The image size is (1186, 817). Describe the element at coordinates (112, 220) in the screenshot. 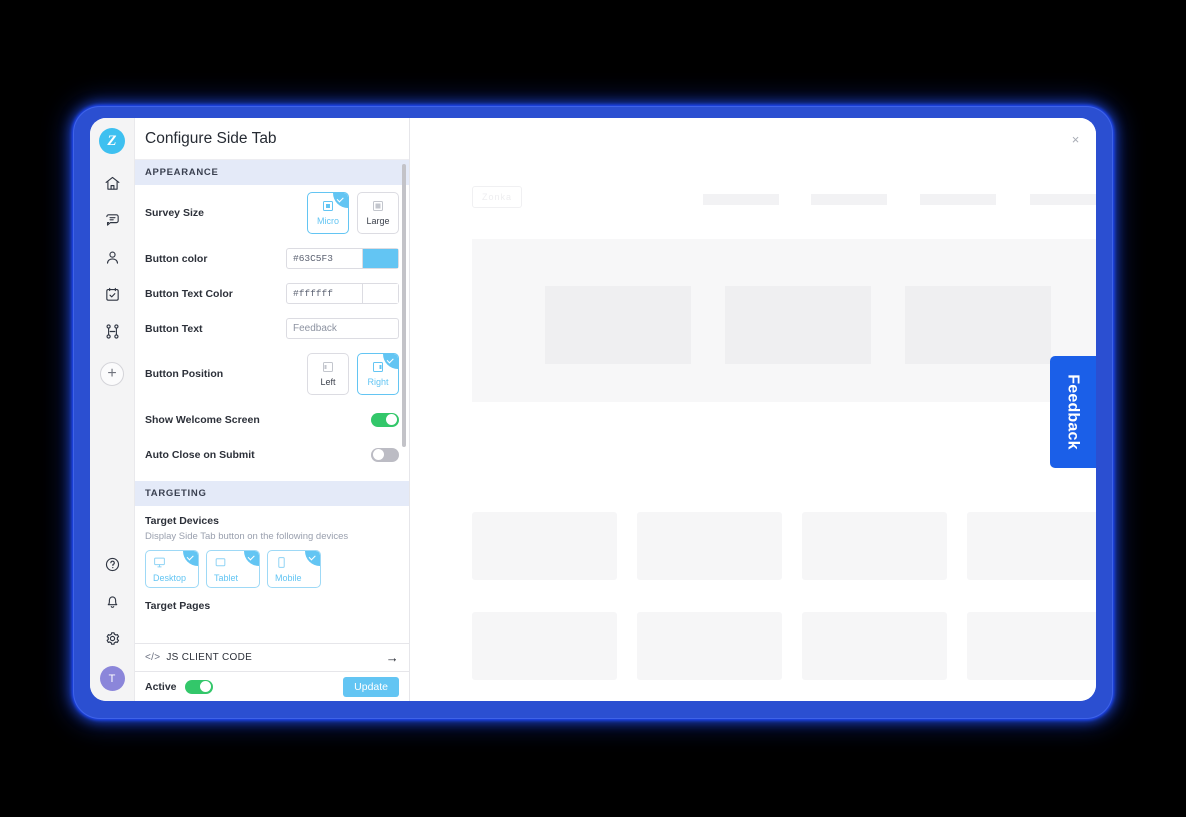

I see `chat-icon` at that location.